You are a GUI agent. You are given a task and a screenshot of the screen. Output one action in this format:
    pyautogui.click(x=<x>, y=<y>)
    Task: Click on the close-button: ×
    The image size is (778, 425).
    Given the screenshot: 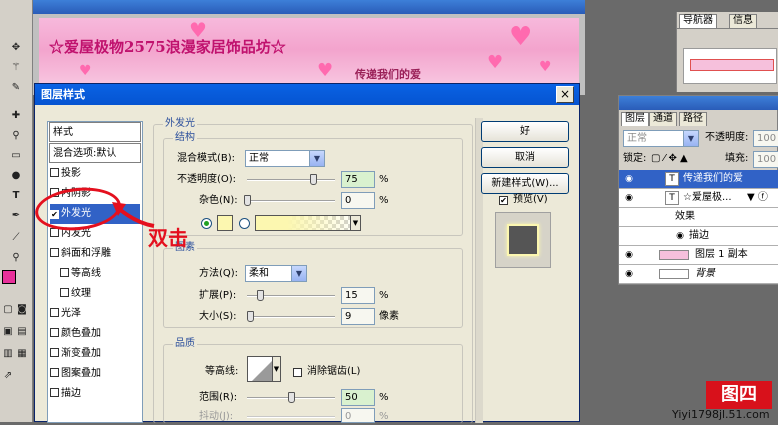 What is the action you would take?
    pyautogui.click(x=565, y=94)
    